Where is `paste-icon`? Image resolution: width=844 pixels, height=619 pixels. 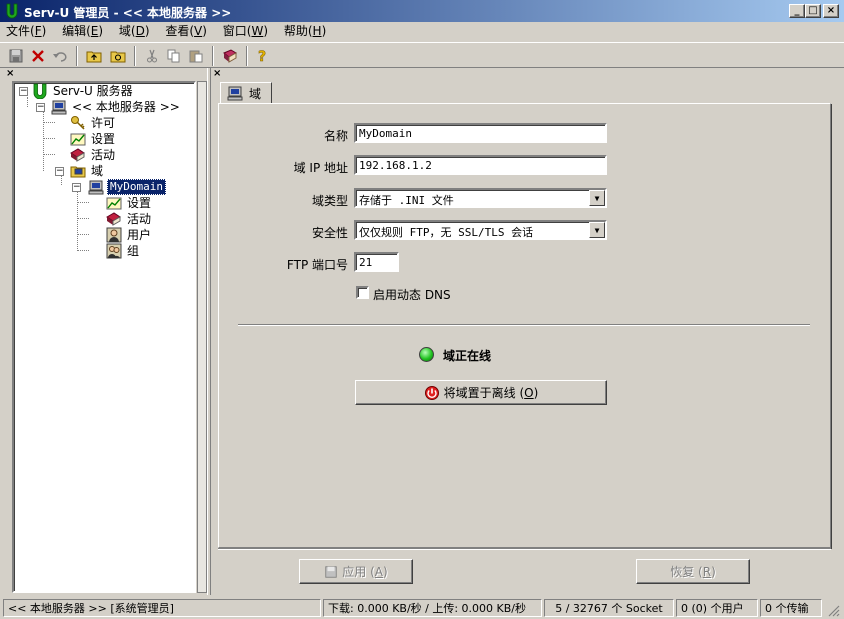
paste-icon is located at coordinates (196, 56).